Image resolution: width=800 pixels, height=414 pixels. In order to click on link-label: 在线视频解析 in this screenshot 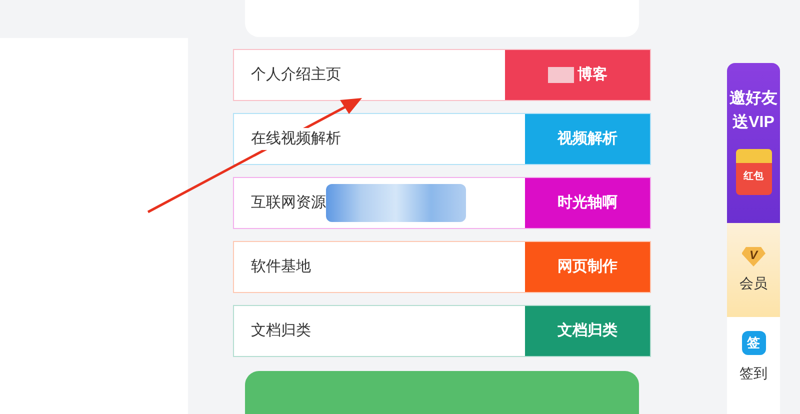, I will do `click(296, 139)`.